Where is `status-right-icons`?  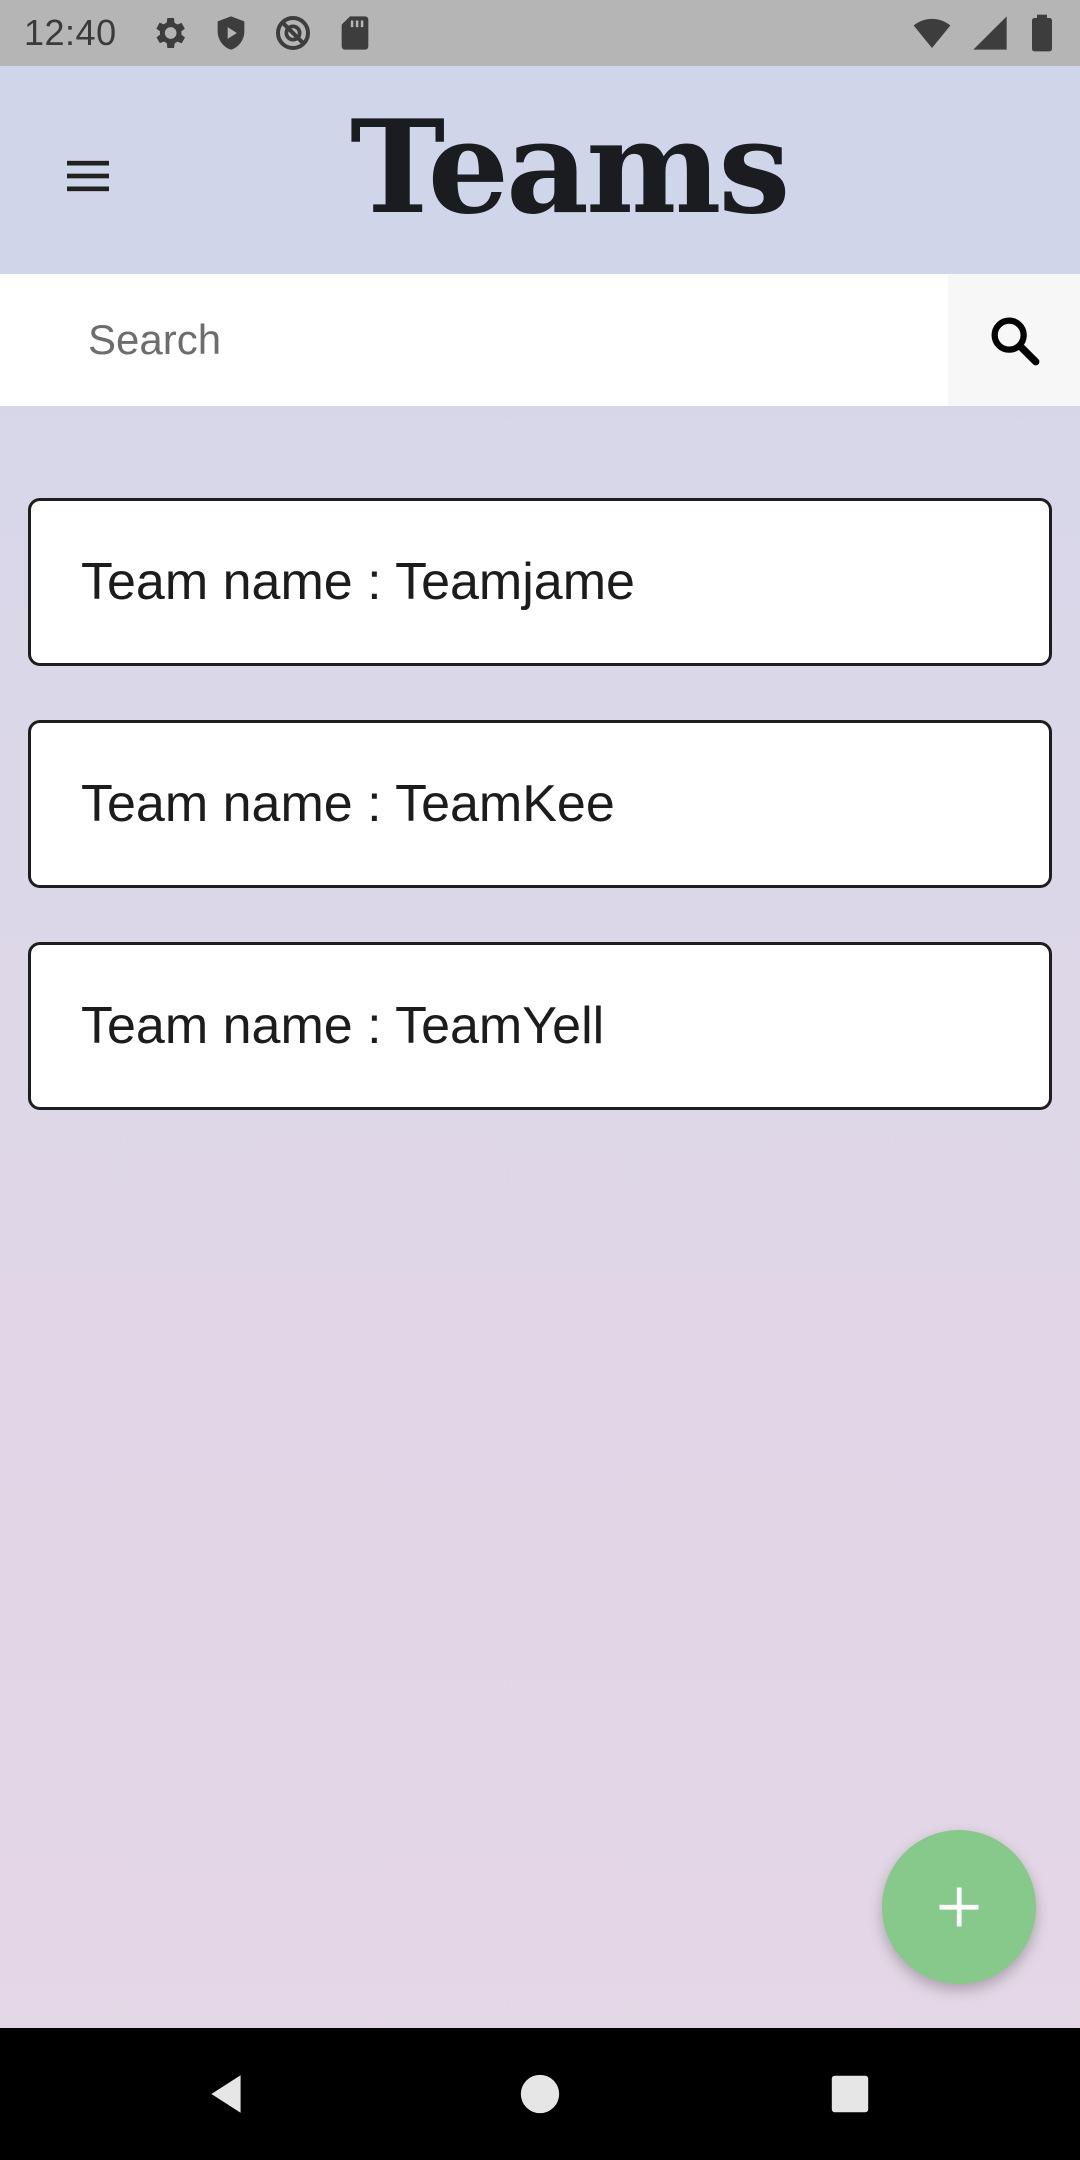 status-right-icons is located at coordinates (984, 33).